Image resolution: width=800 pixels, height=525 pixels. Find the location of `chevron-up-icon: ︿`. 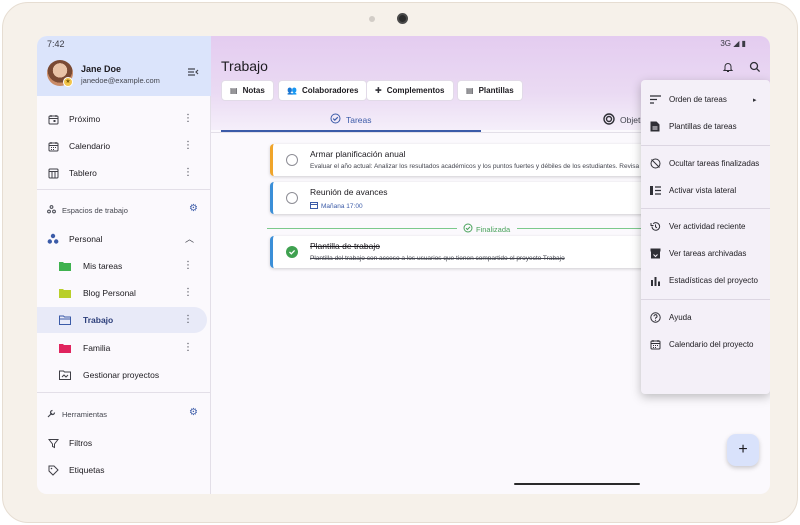

chevron-up-icon: ︿ is located at coordinates (189, 239).